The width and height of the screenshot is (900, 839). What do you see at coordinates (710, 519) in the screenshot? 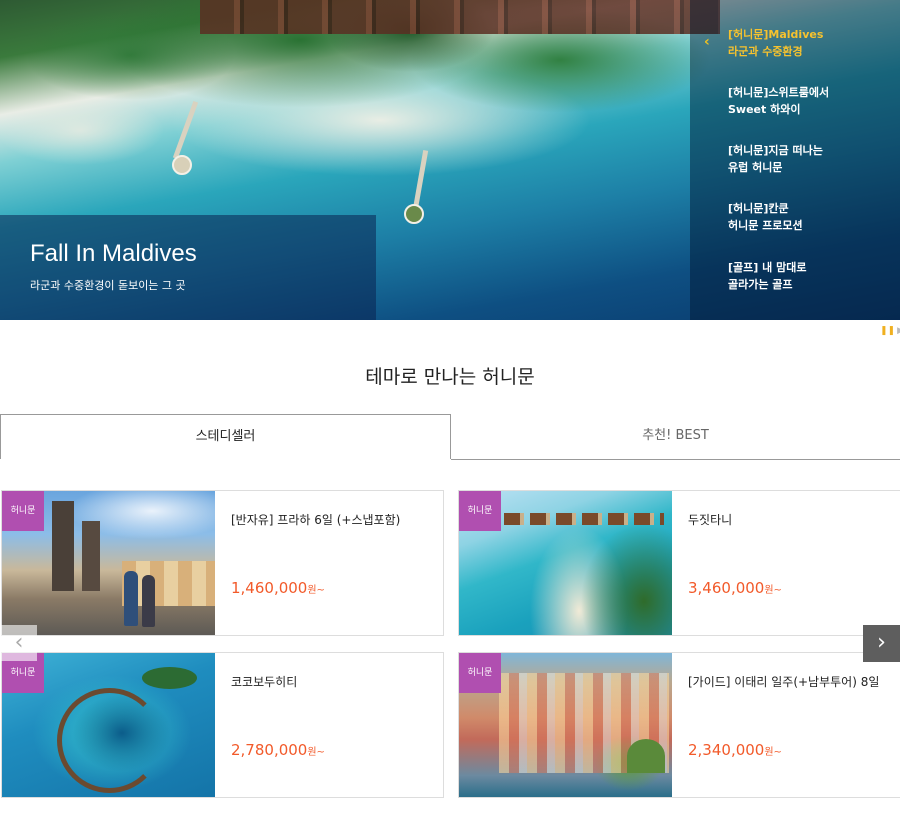
I see `product-title: 두짓타니` at bounding box center [710, 519].